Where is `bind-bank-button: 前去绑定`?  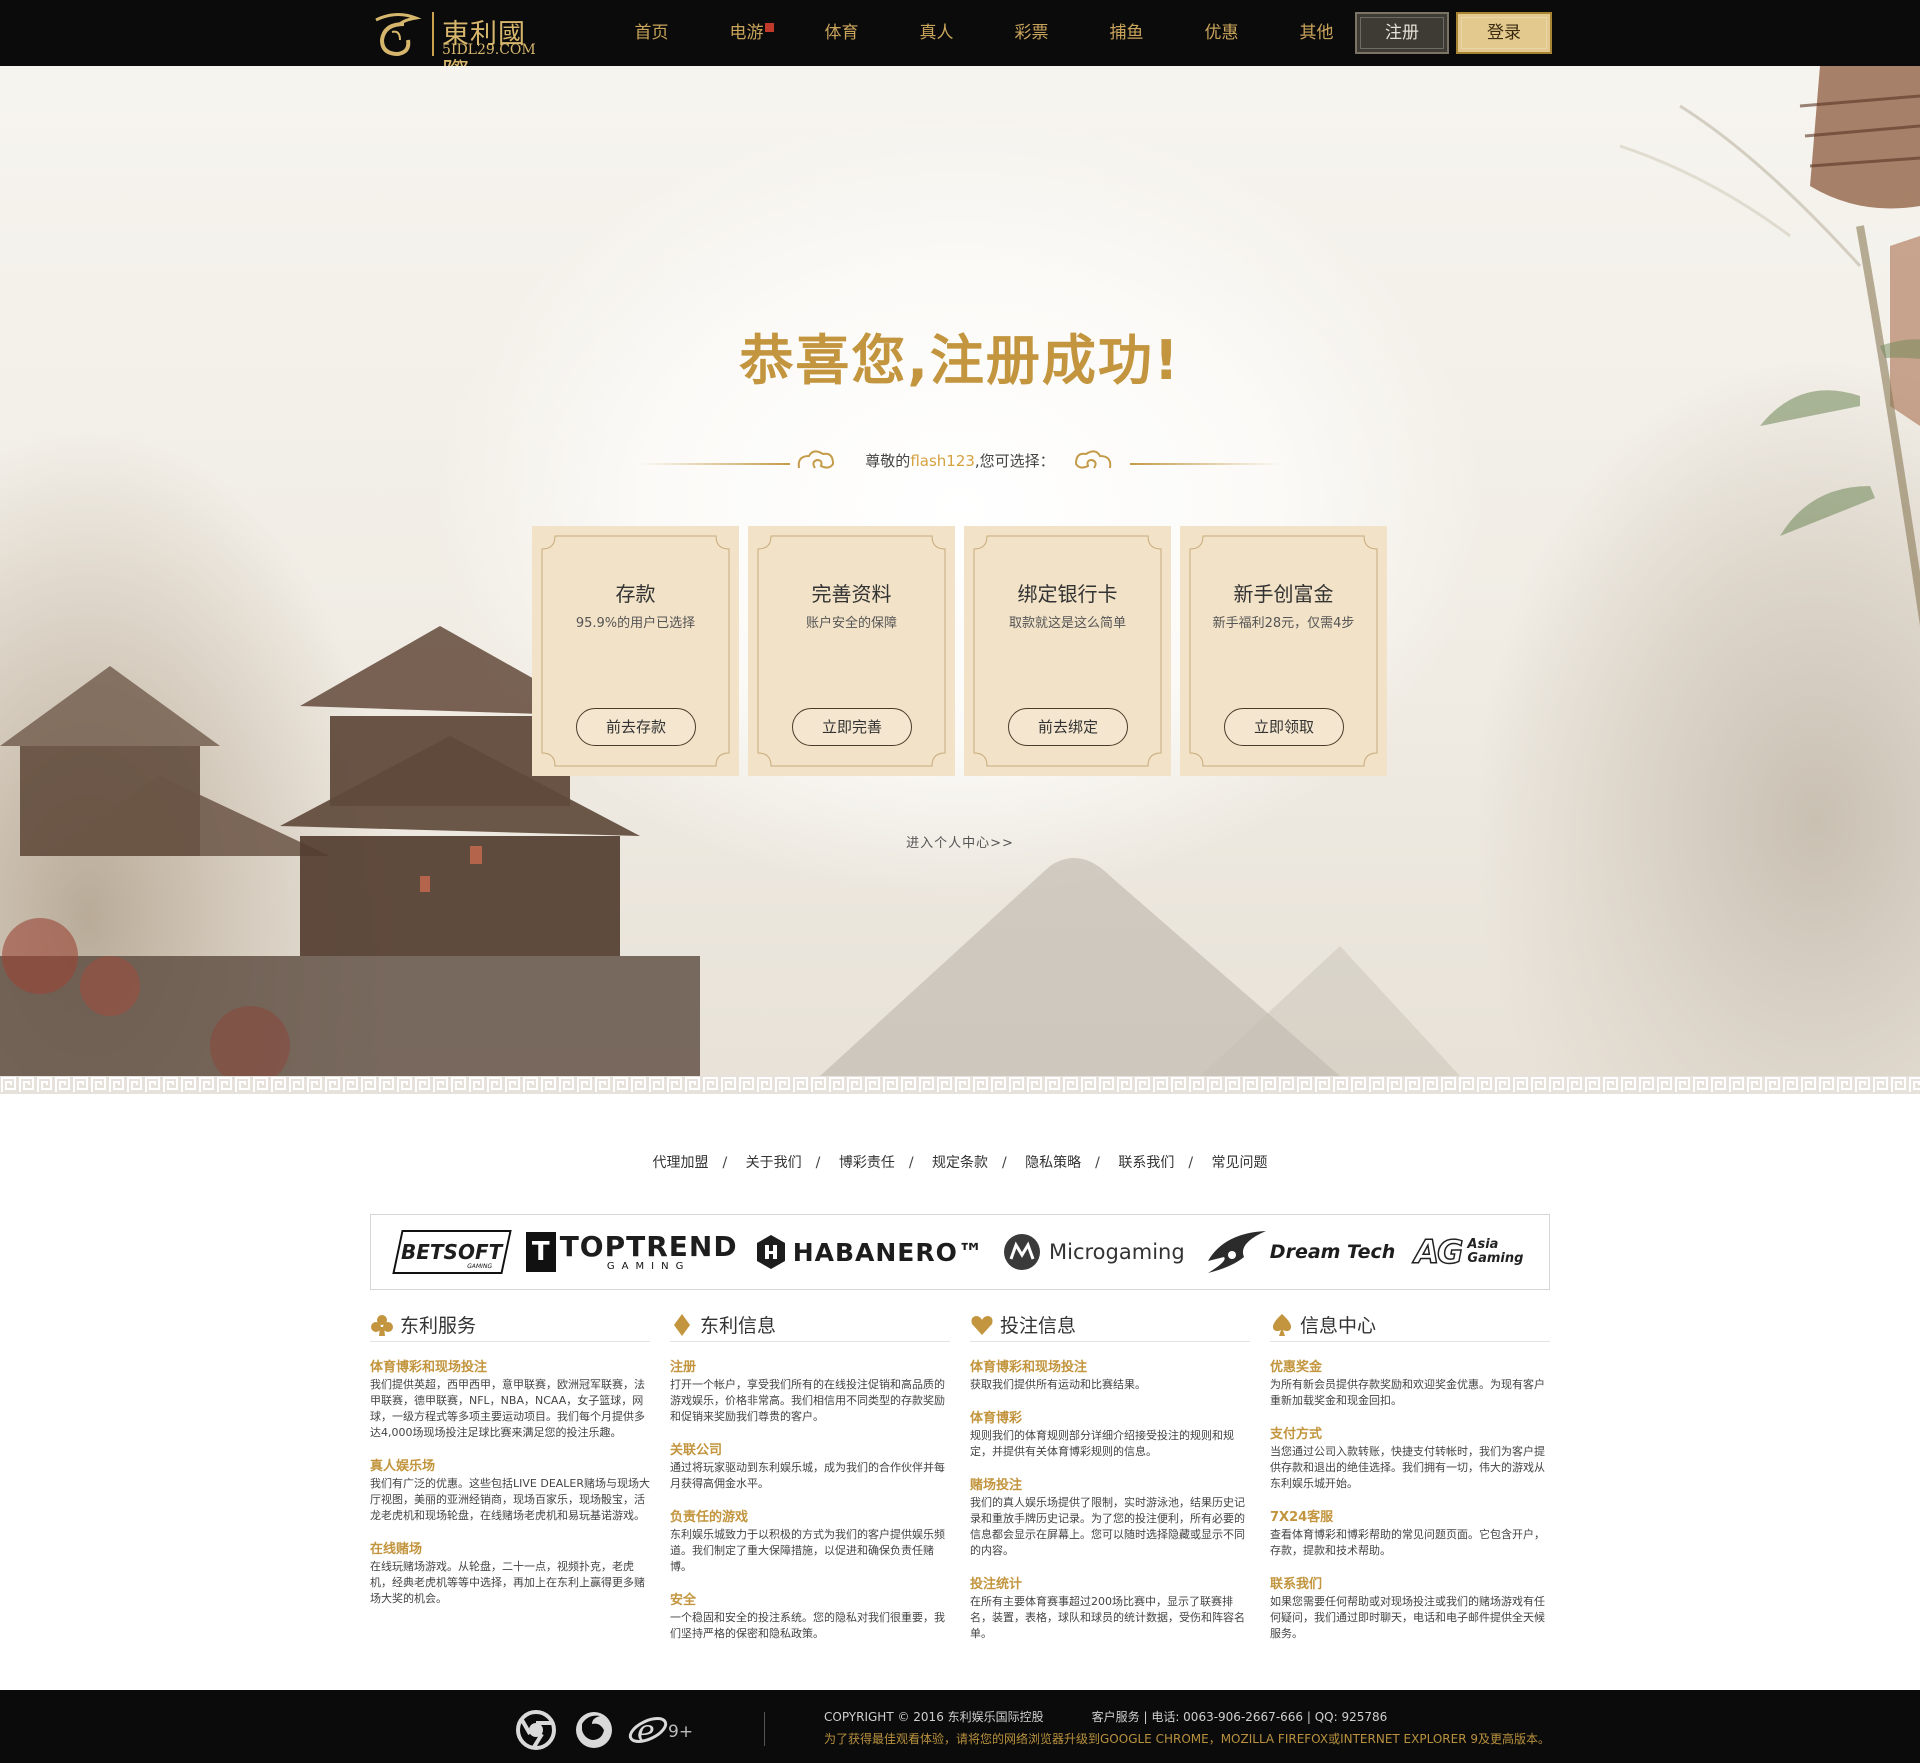 bind-bank-button: 前去绑定 is located at coordinates (1068, 727).